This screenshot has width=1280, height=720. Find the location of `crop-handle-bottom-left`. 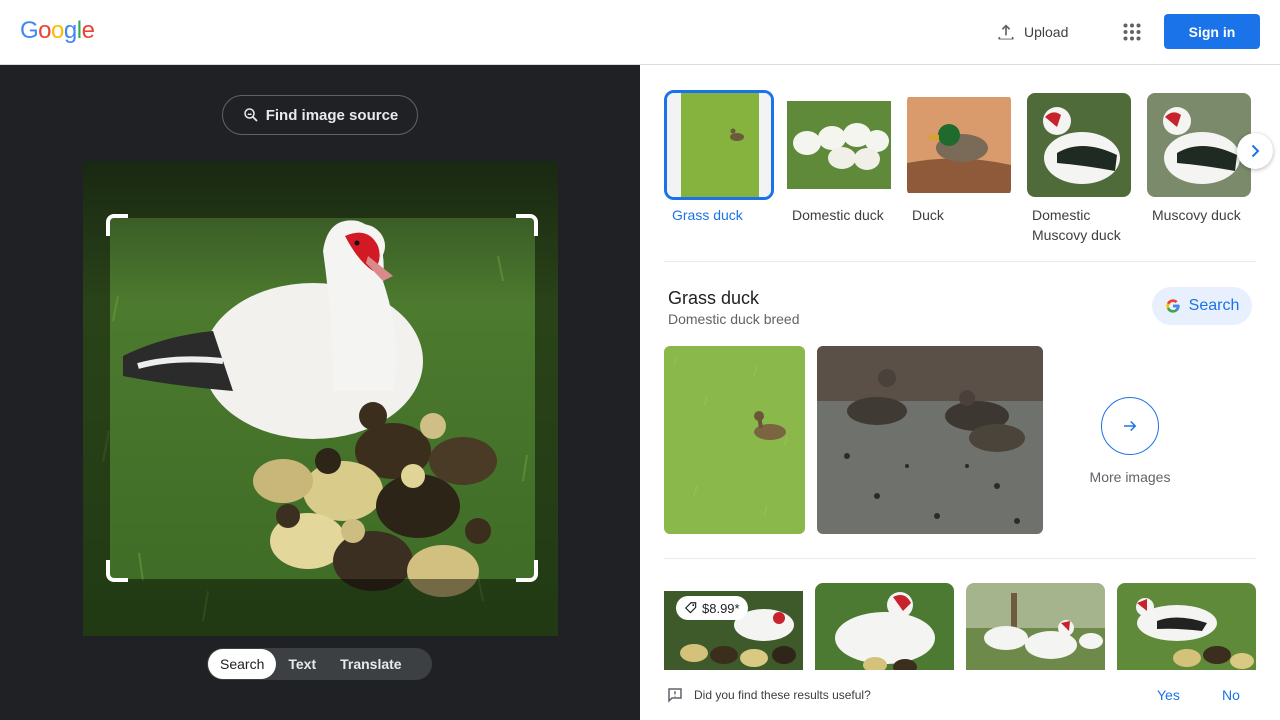

crop-handle-bottom-left is located at coordinates (117, 571).